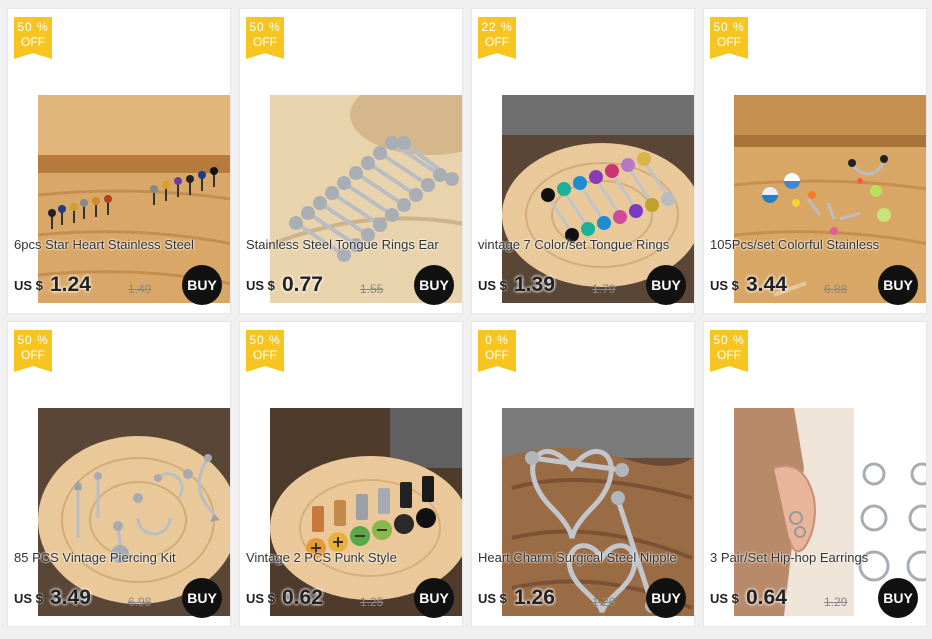 Image resolution: width=932 pixels, height=639 pixels. I want to click on original-price: 1.29, so click(836, 602).